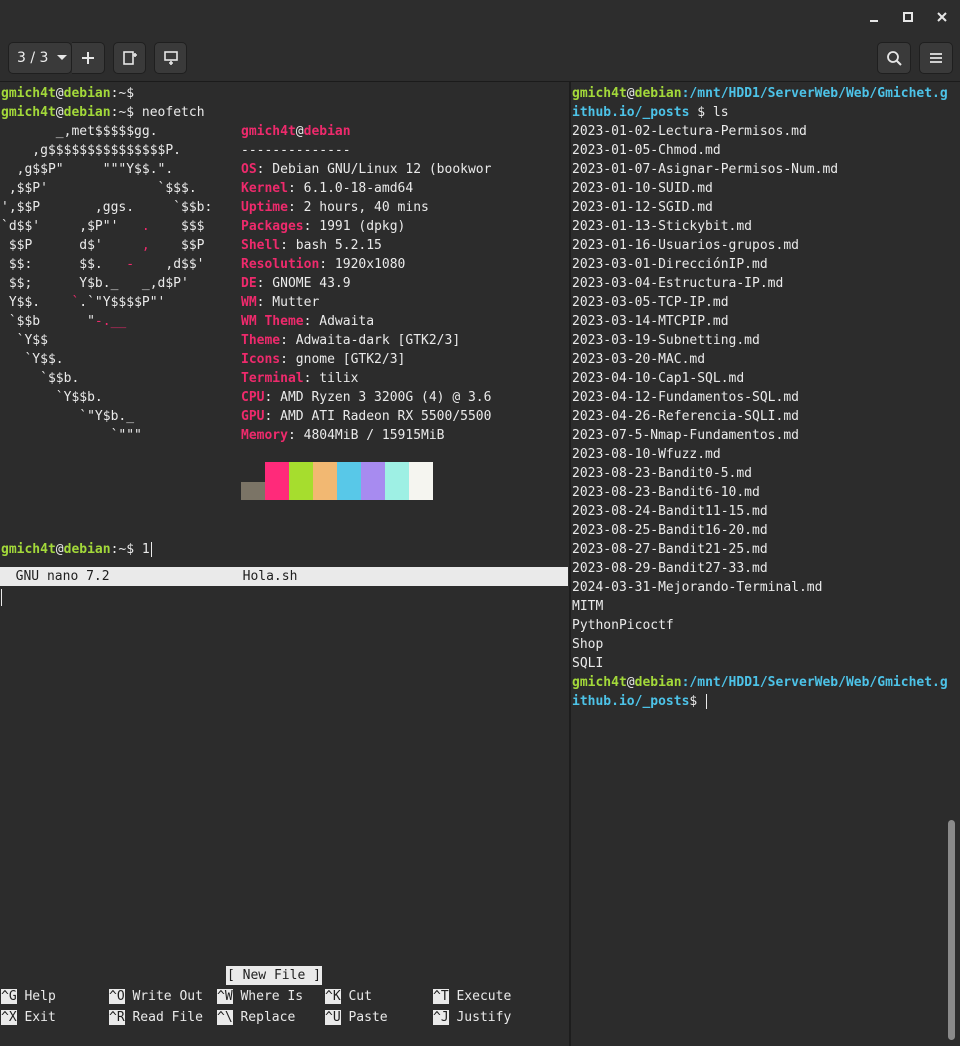  Describe the element at coordinates (650, 302) in the screenshot. I see `file-entry: 2023-03-05-TCP-IP.md` at that location.